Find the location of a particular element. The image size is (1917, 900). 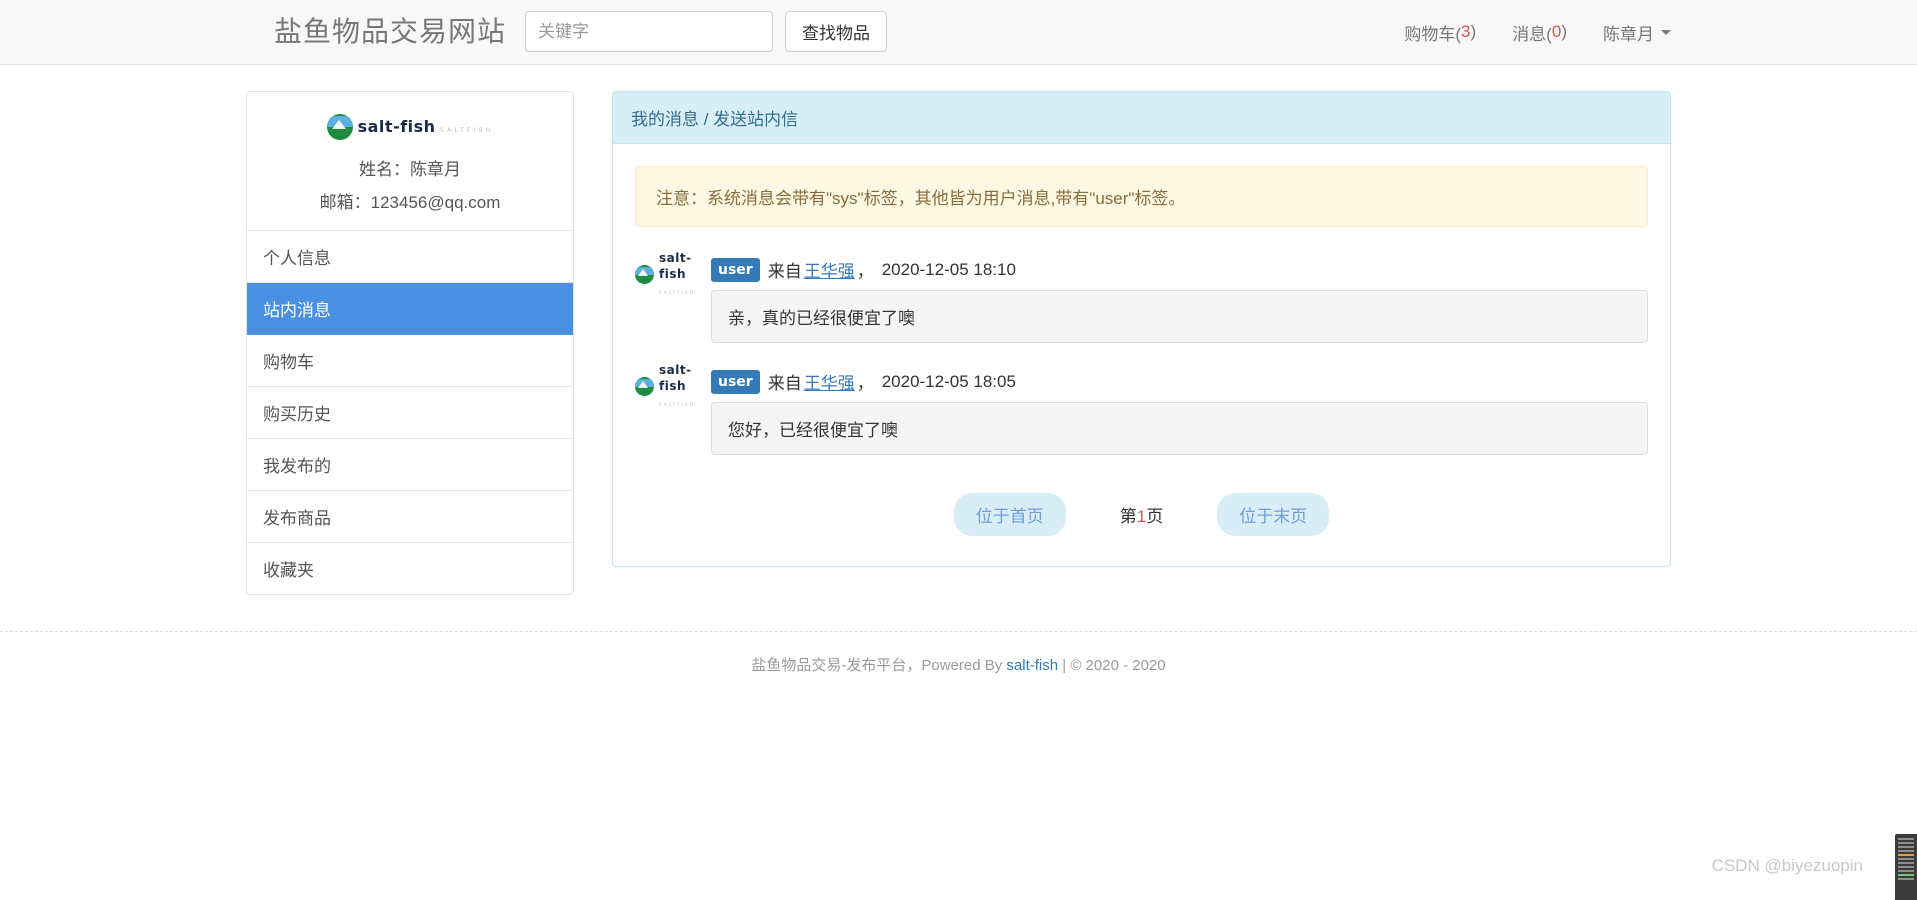

search-input is located at coordinates (649, 31).